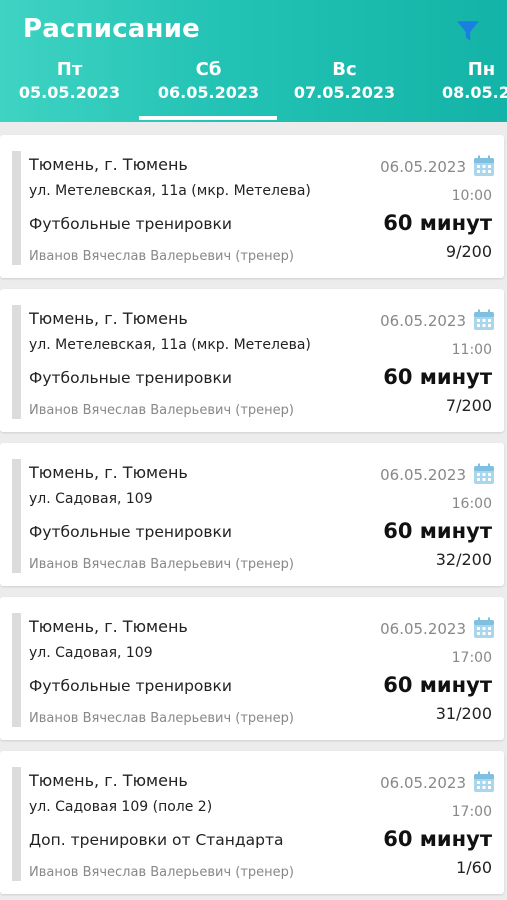  Describe the element at coordinates (156, 840) in the screenshot. I see `session-activity: Доп. тренировки от Стандарта` at that location.